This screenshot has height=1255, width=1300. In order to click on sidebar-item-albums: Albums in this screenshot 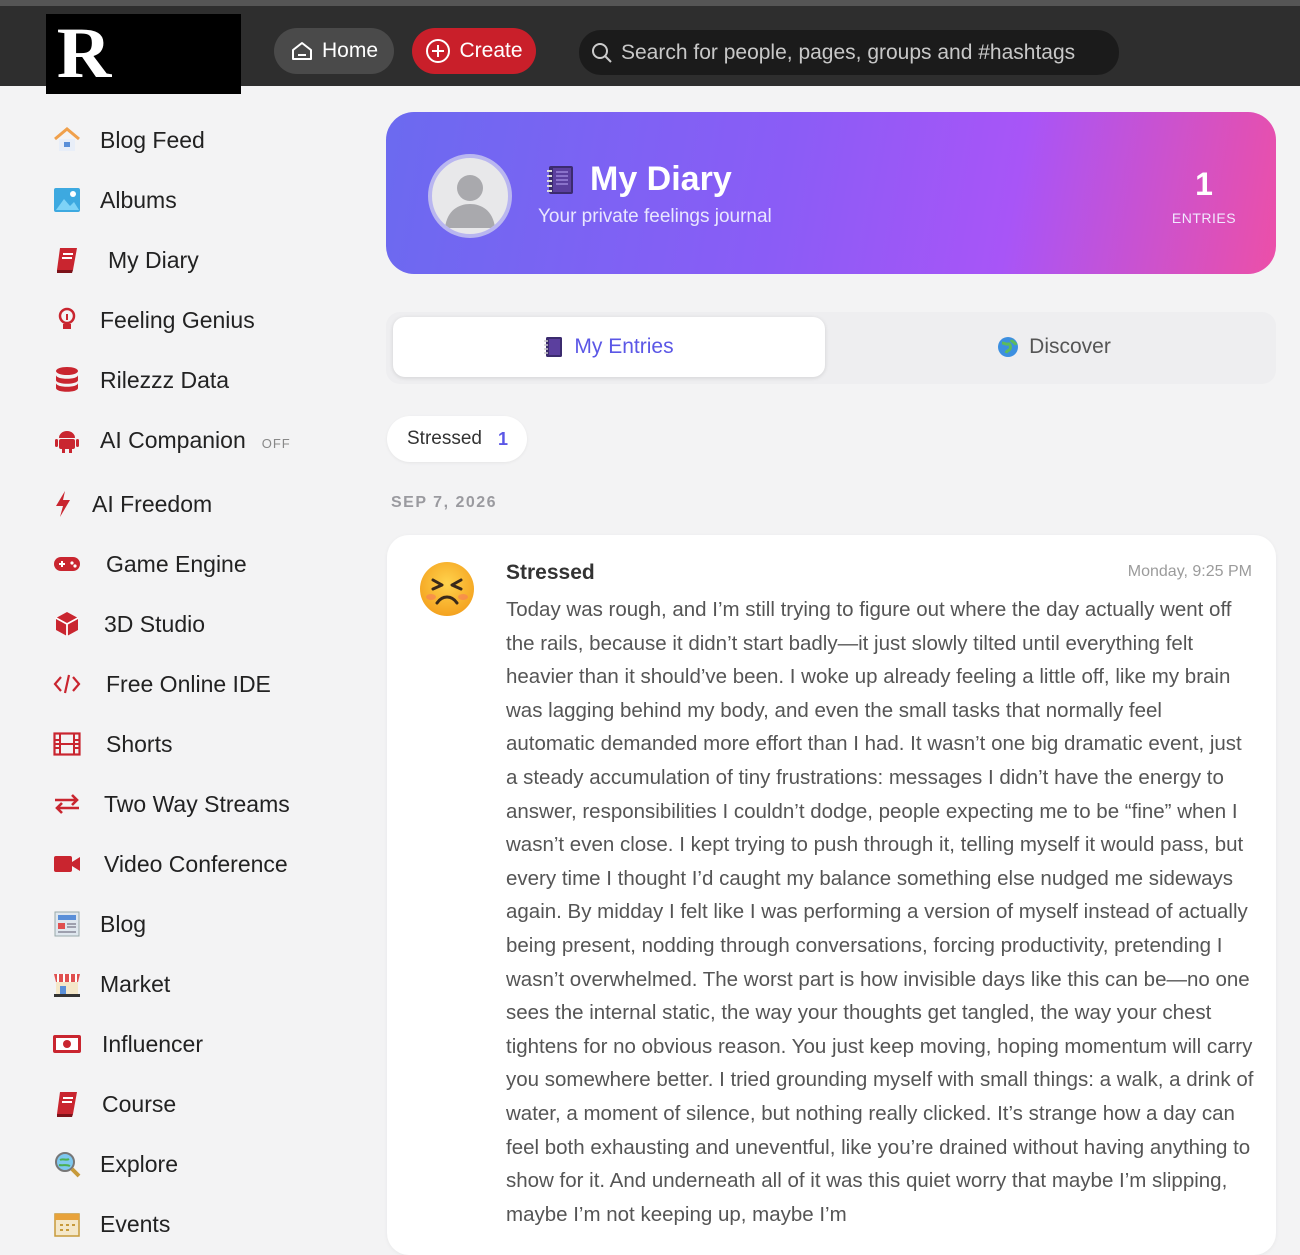, I will do `click(113, 200)`.